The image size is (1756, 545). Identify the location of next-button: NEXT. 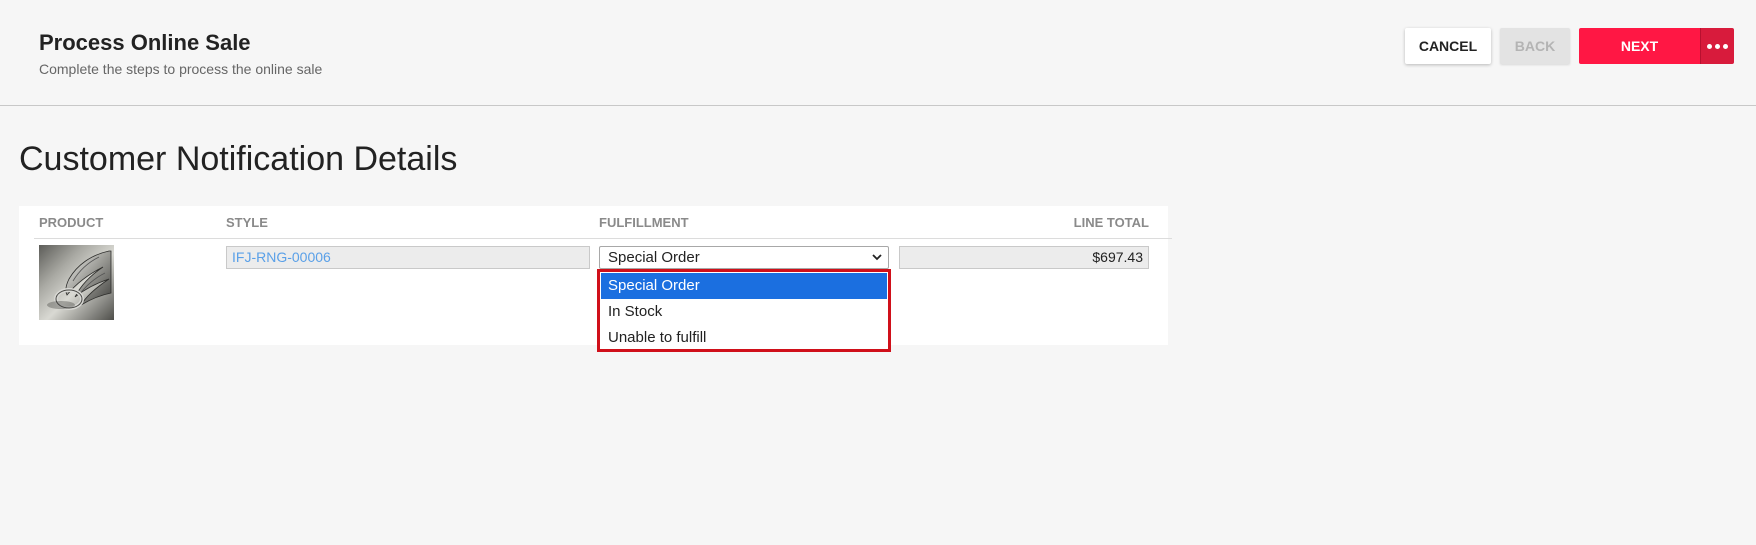
(1639, 46).